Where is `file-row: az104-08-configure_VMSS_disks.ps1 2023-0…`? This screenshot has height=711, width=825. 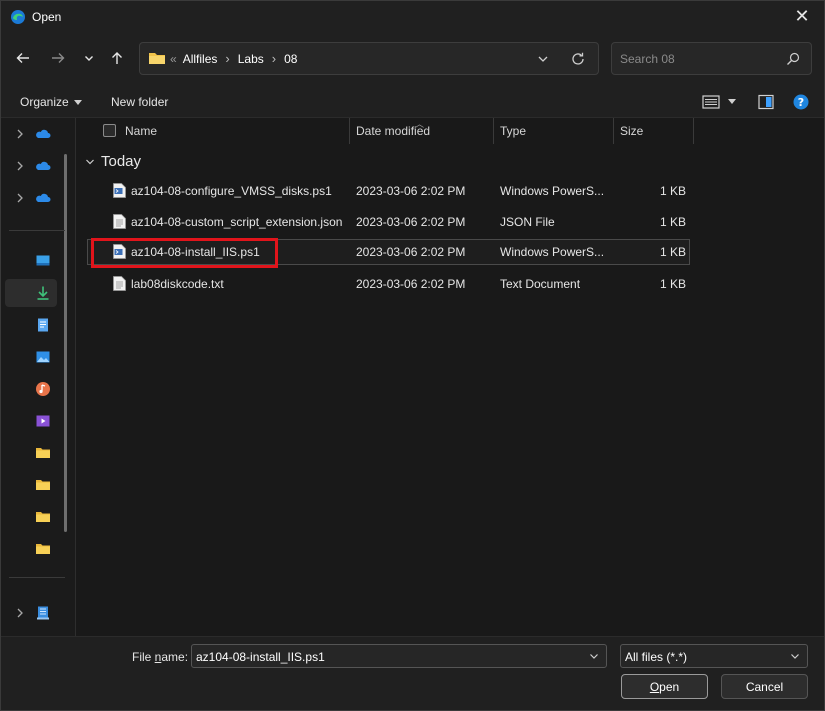 file-row: az104-08-configure_VMSS_disks.ps1 2023-0… is located at coordinates (388, 191).